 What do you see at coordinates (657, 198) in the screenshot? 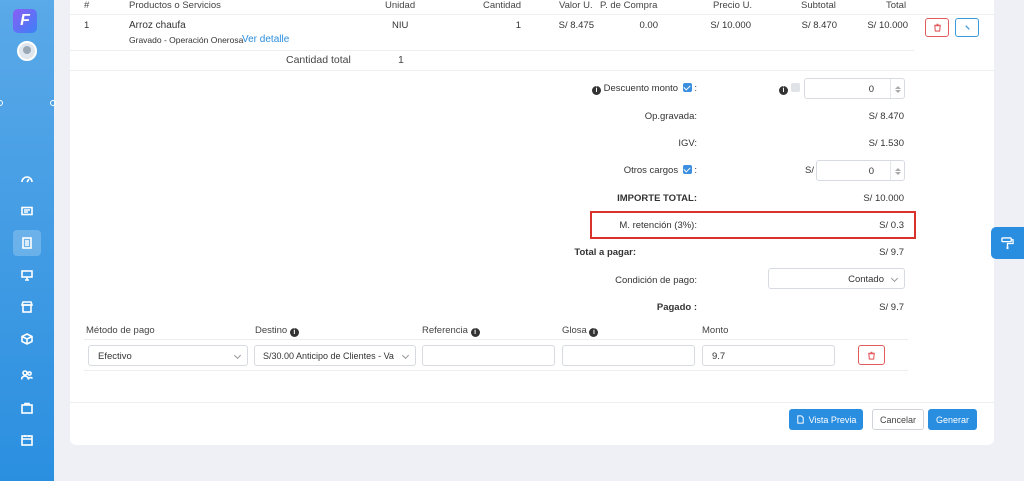
I see `importe-total-label: IMPORTE TOTAL:` at bounding box center [657, 198].